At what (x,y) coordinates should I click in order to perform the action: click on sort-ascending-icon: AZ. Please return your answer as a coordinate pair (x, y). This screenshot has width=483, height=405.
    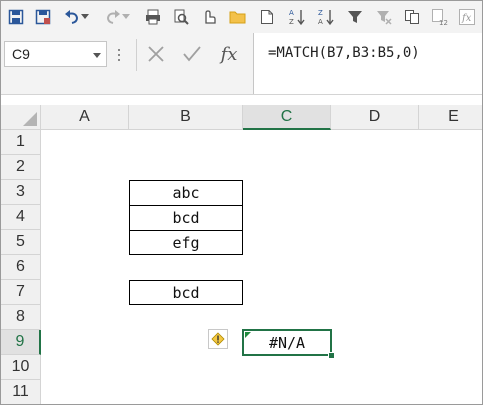
    Looking at the image, I should click on (297, 17).